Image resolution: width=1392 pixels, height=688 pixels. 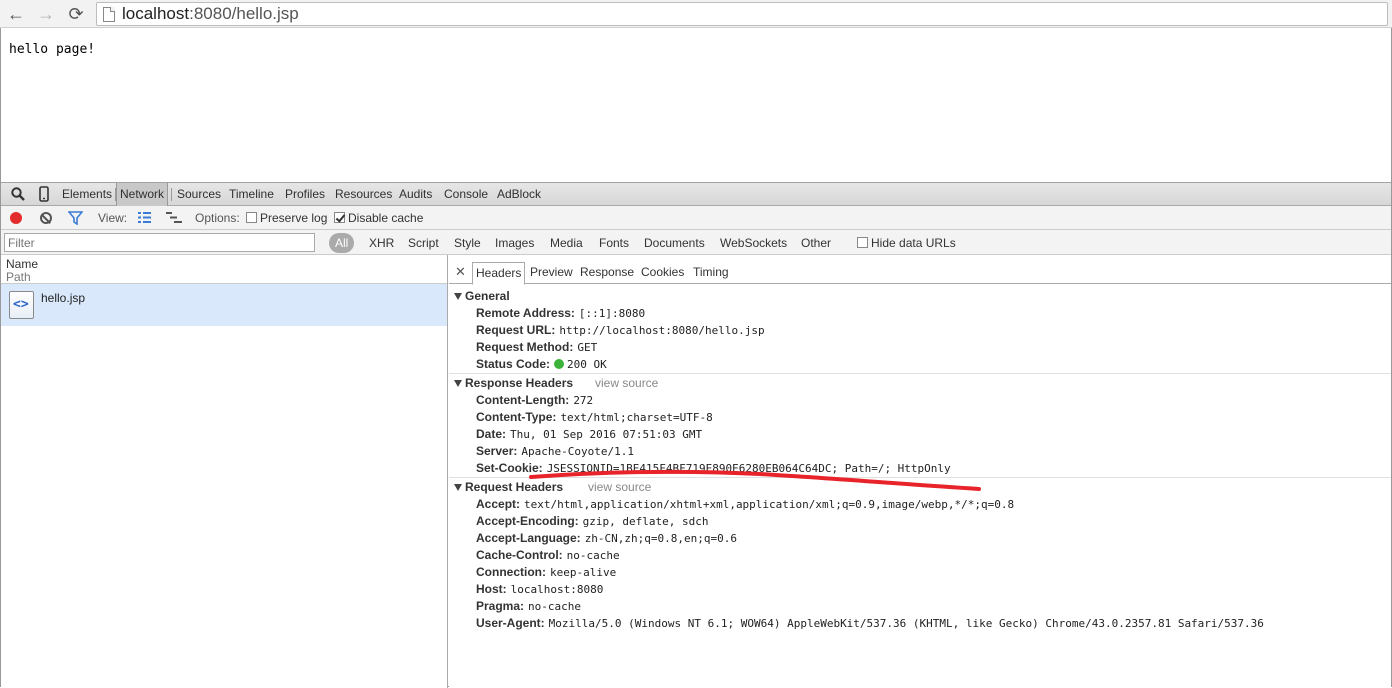 What do you see at coordinates (742, 14) in the screenshot?
I see `address-bar: localhost:8080/hello.jsp` at bounding box center [742, 14].